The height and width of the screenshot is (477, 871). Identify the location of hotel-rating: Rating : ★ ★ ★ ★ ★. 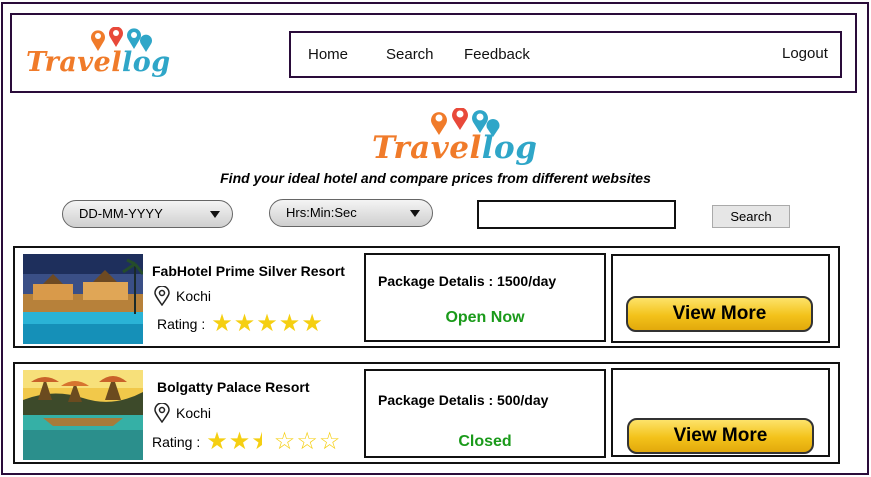
(240, 324).